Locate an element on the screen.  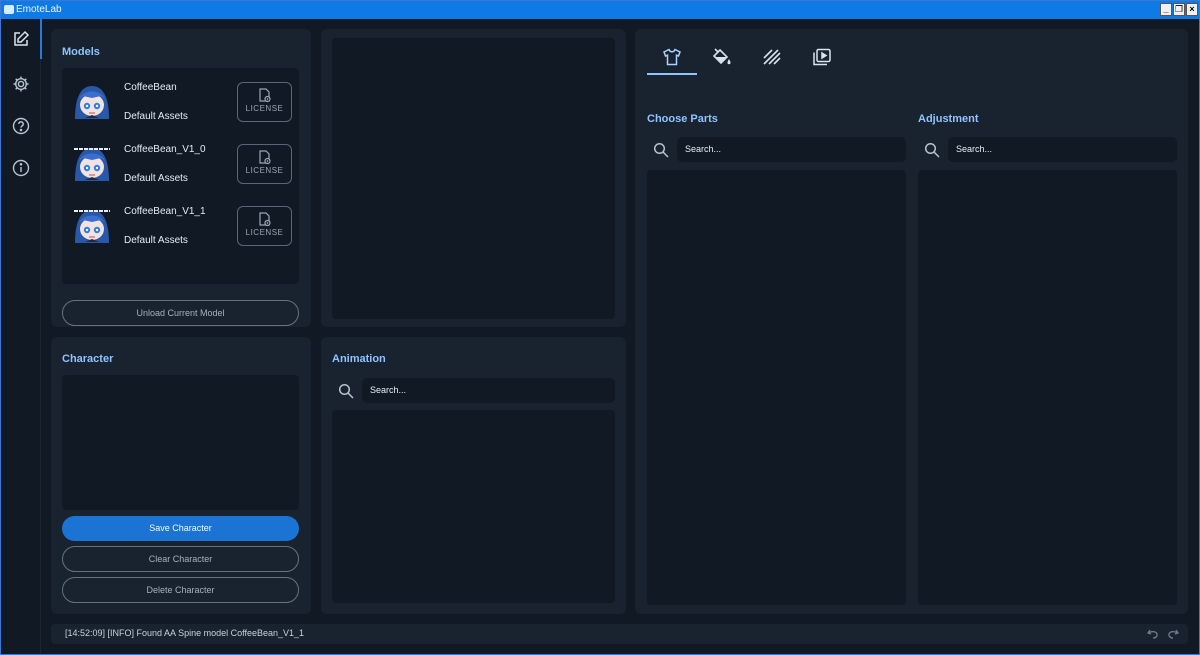
character-list is located at coordinates (180, 442).